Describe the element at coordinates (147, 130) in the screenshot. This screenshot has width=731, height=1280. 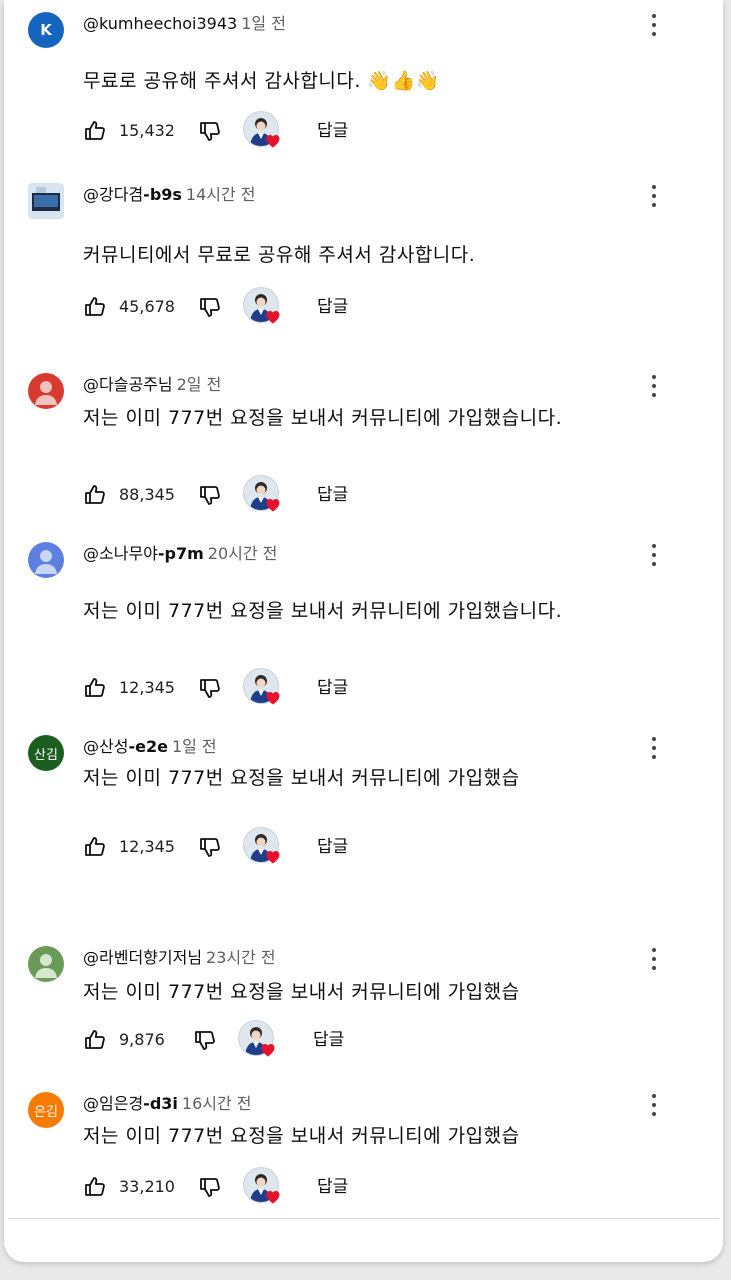
I see `like-count: 15,432` at that location.